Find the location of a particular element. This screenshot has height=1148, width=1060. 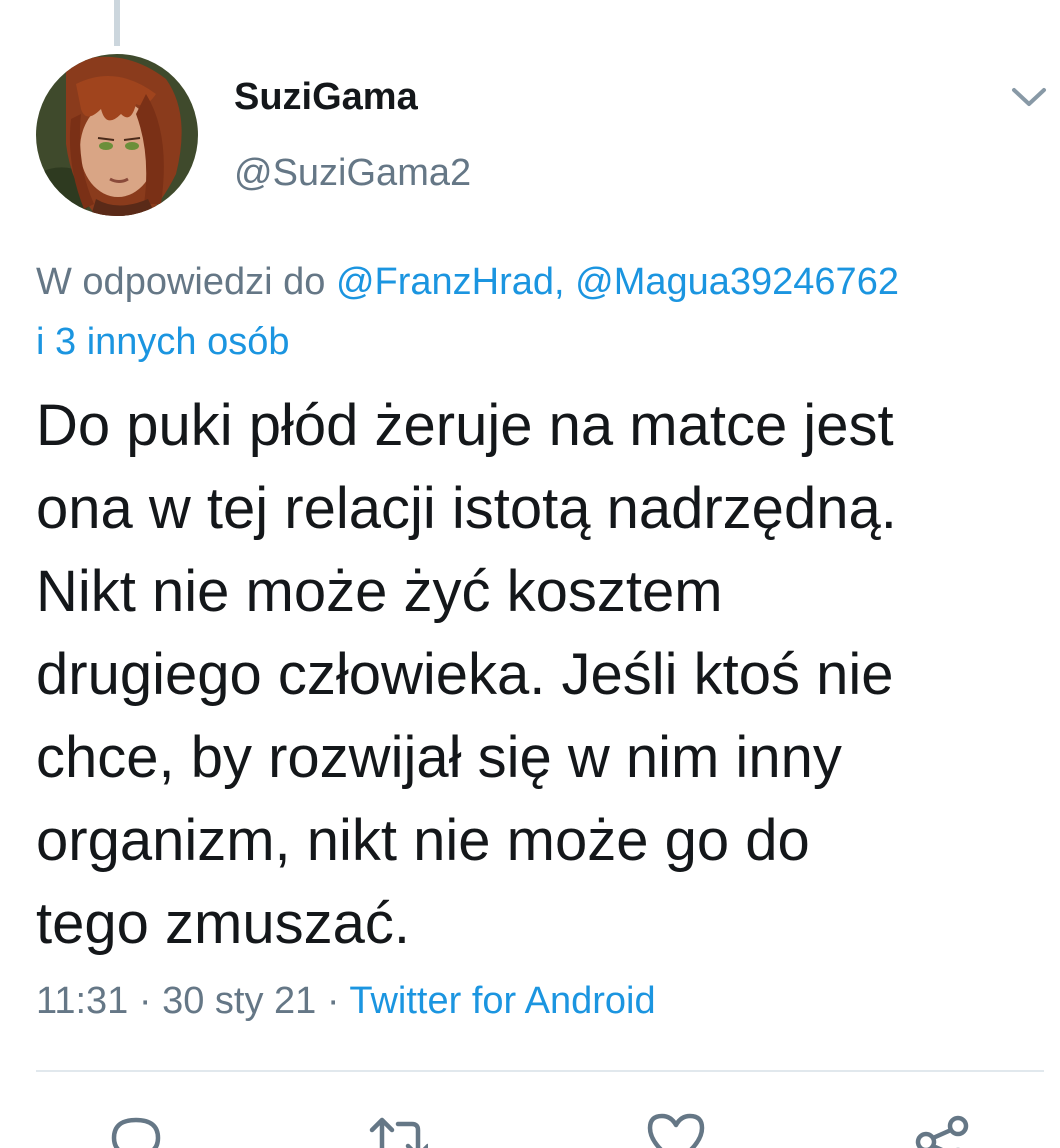

tweet-date: 30 sty 21 is located at coordinates (239, 1001).